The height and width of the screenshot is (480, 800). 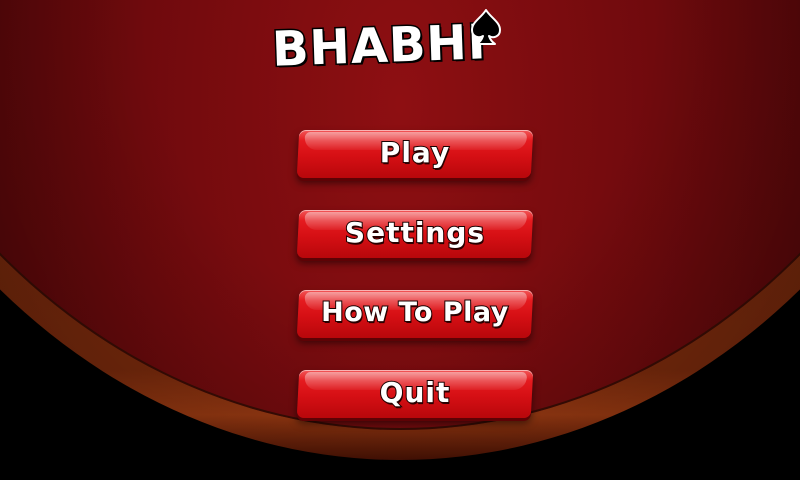 What do you see at coordinates (486, 27) in the screenshot?
I see `spade-icon` at bounding box center [486, 27].